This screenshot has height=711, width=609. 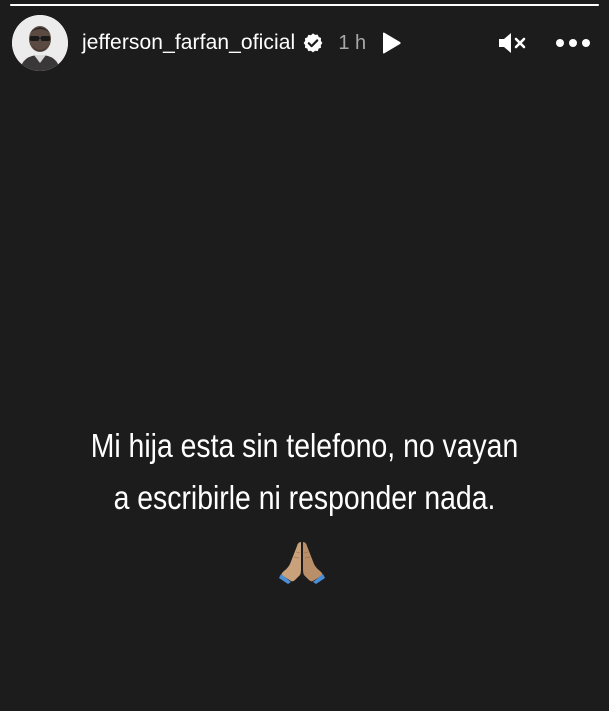 I want to click on story-progress-bar, so click(x=304, y=5).